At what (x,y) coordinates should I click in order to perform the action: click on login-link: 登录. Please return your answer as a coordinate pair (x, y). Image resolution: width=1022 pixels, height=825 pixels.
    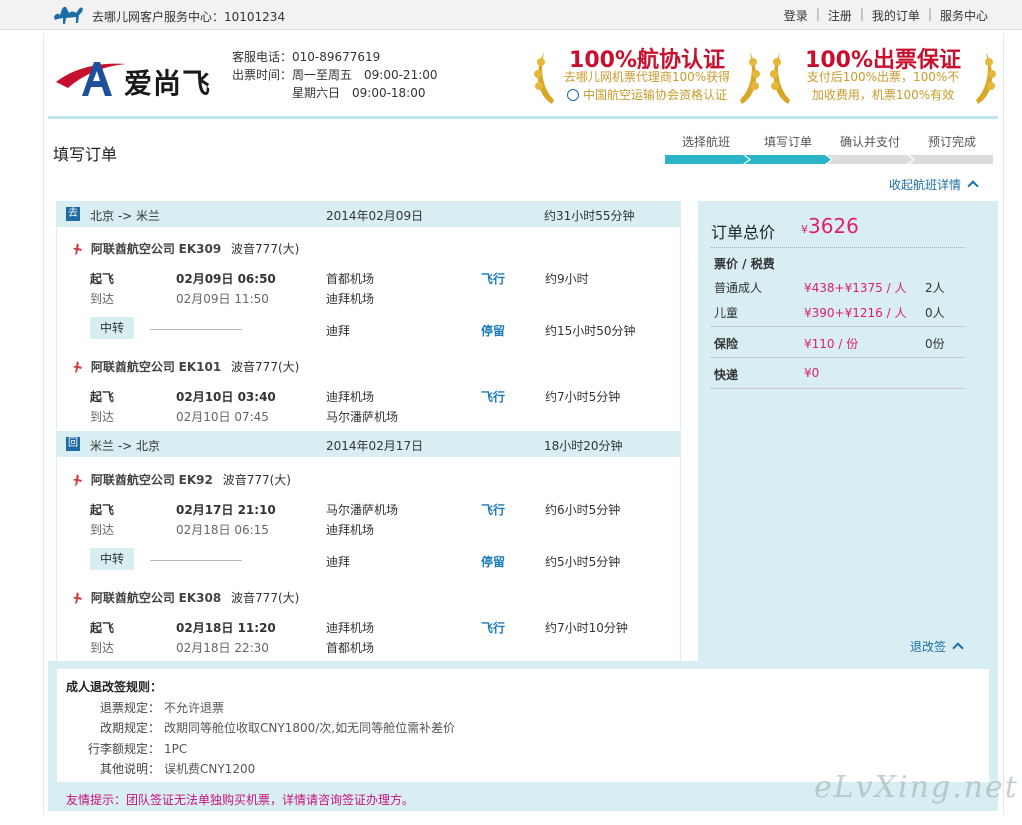
    Looking at the image, I should click on (796, 15).